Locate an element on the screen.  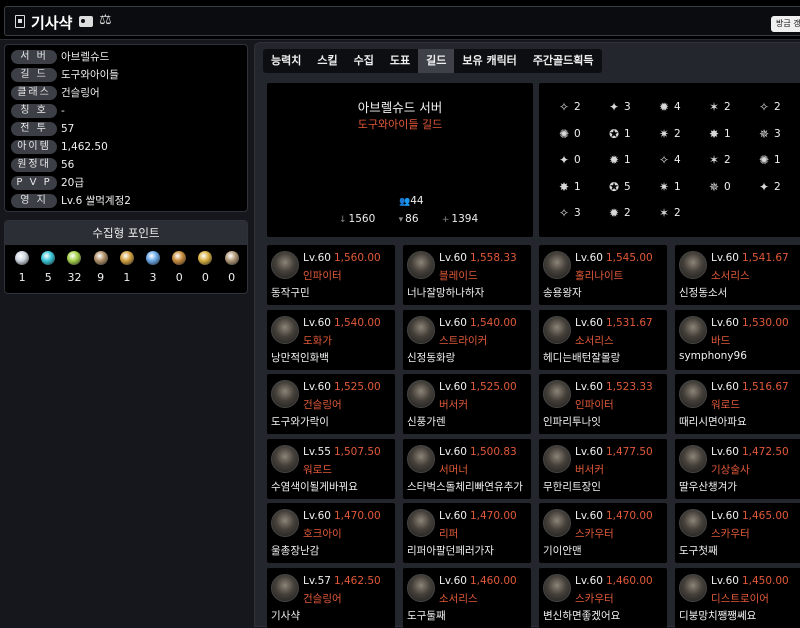
collection-item: 9 is located at coordinates (101, 267).